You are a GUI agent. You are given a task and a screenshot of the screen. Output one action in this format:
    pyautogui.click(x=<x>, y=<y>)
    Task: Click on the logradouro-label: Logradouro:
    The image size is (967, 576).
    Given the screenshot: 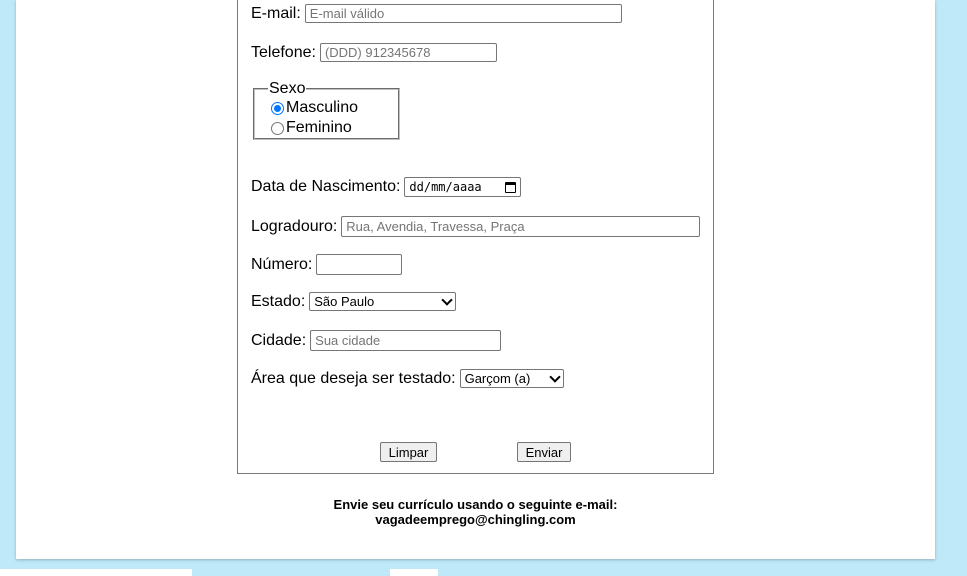 What is the action you would take?
    pyautogui.click(x=294, y=226)
    